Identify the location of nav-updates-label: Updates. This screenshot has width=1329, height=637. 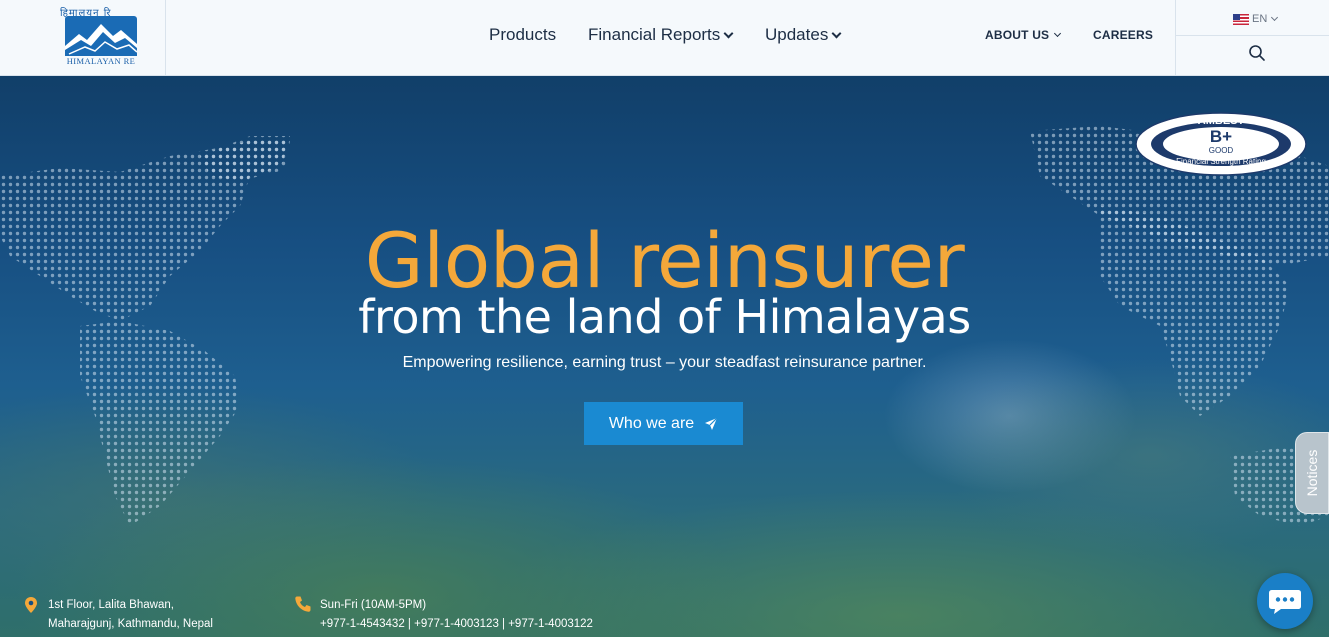
(797, 34).